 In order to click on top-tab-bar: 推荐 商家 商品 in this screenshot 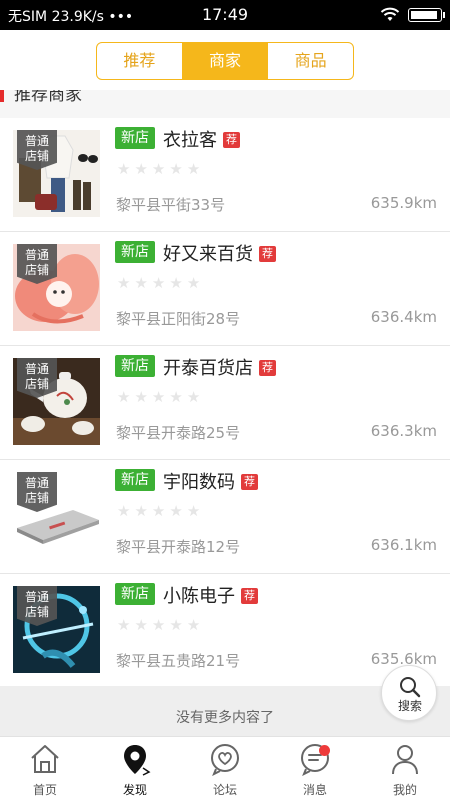, I will do `click(225, 60)`.